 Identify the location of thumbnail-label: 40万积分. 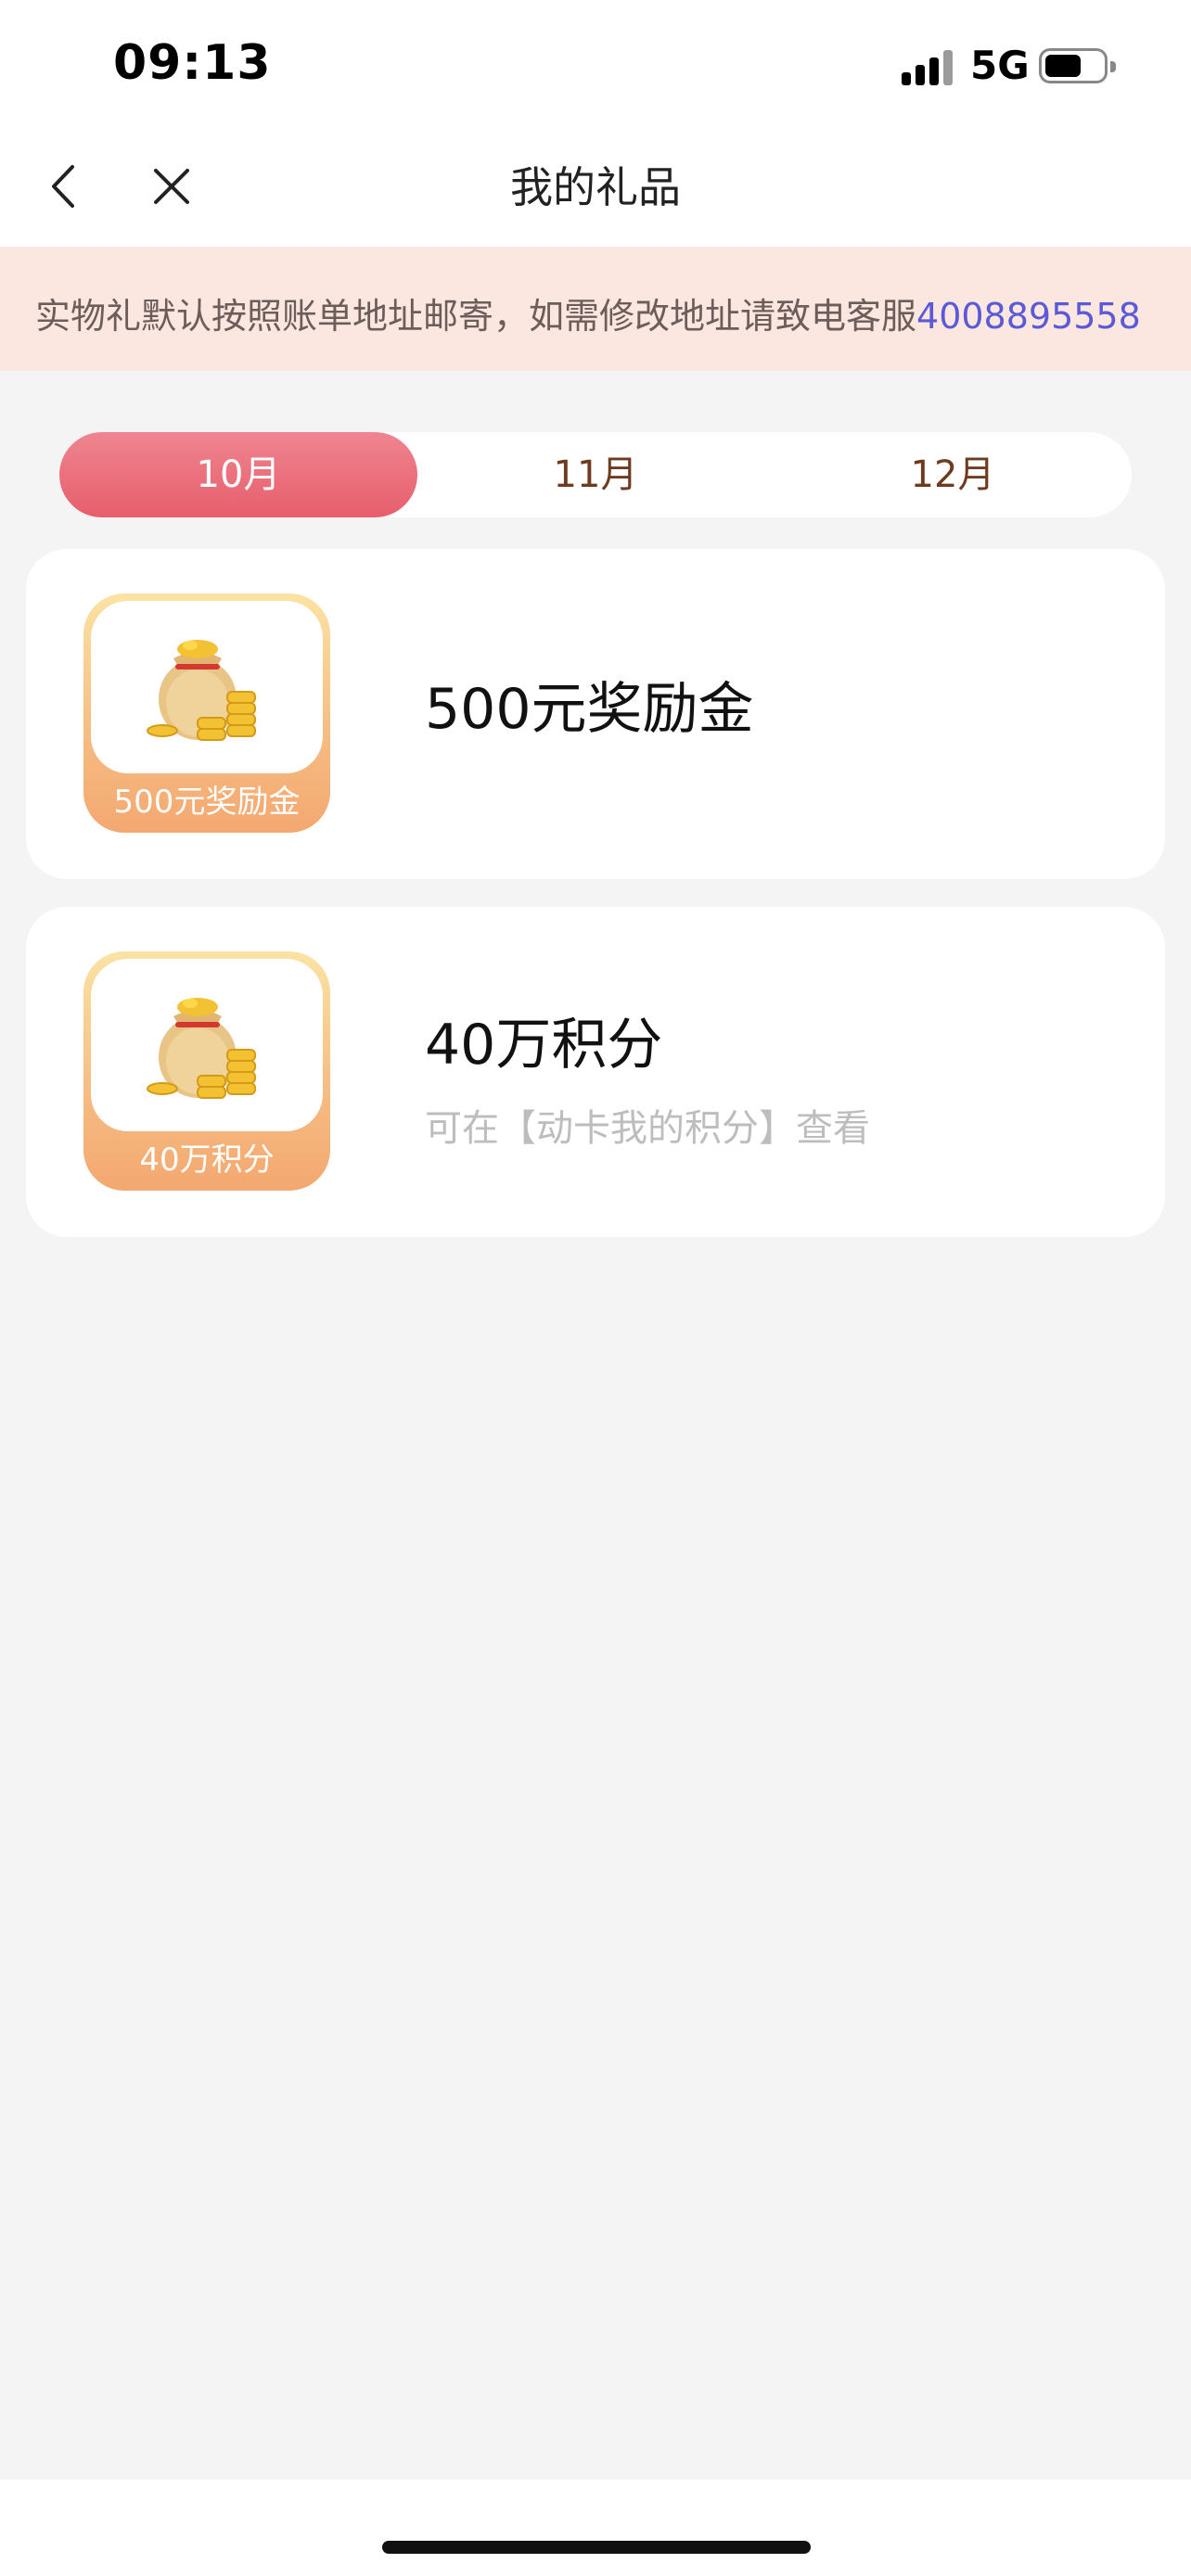
(207, 1160).